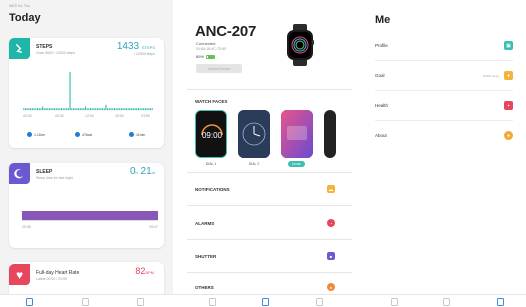 Image resolution: width=526 pixels, height=307 pixels. What do you see at coordinates (444, 47) in the screenshot?
I see `profile-row: Profile ▣` at bounding box center [444, 47].